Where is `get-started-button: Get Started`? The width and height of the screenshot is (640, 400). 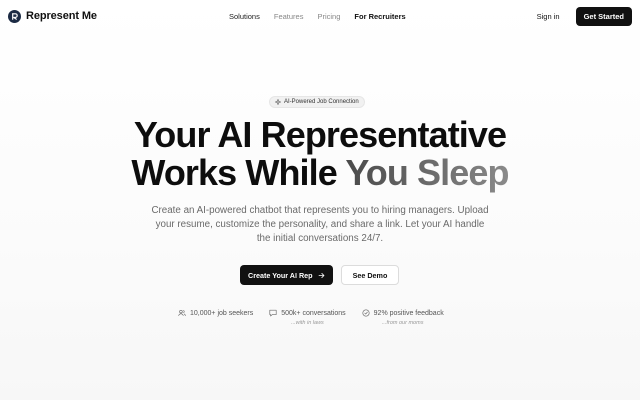 get-started-button: Get Started is located at coordinates (603, 16).